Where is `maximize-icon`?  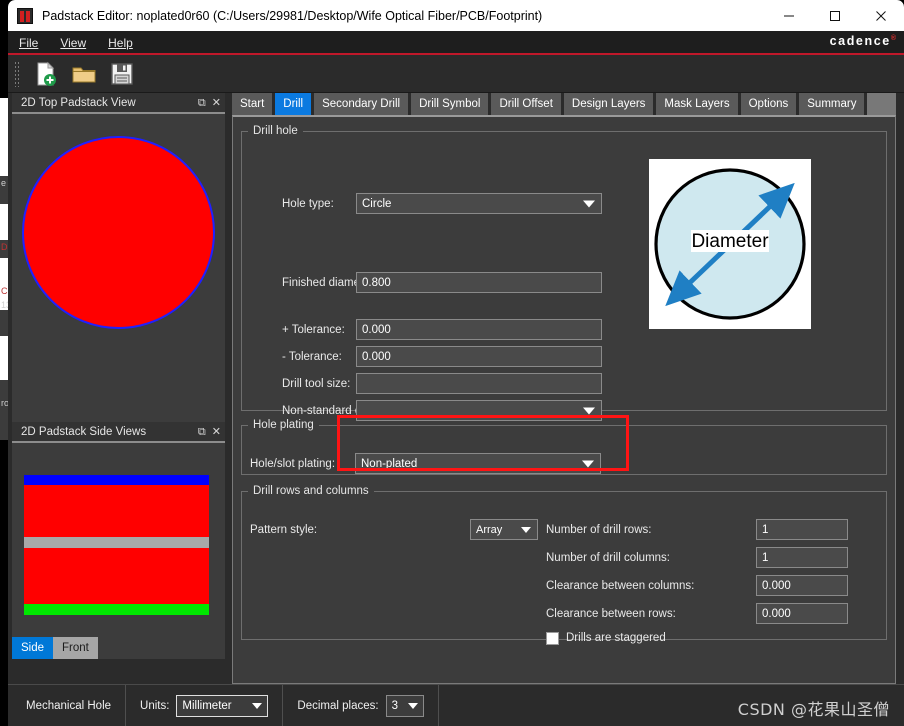
maximize-icon is located at coordinates (835, 15).